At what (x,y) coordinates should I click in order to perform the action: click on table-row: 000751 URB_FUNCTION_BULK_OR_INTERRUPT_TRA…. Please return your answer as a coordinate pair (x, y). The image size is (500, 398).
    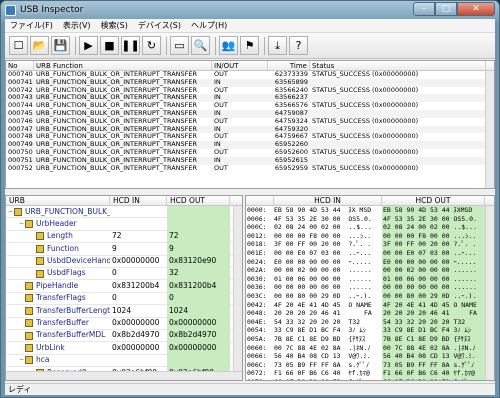
    Looking at the image, I should click on (250, 160).